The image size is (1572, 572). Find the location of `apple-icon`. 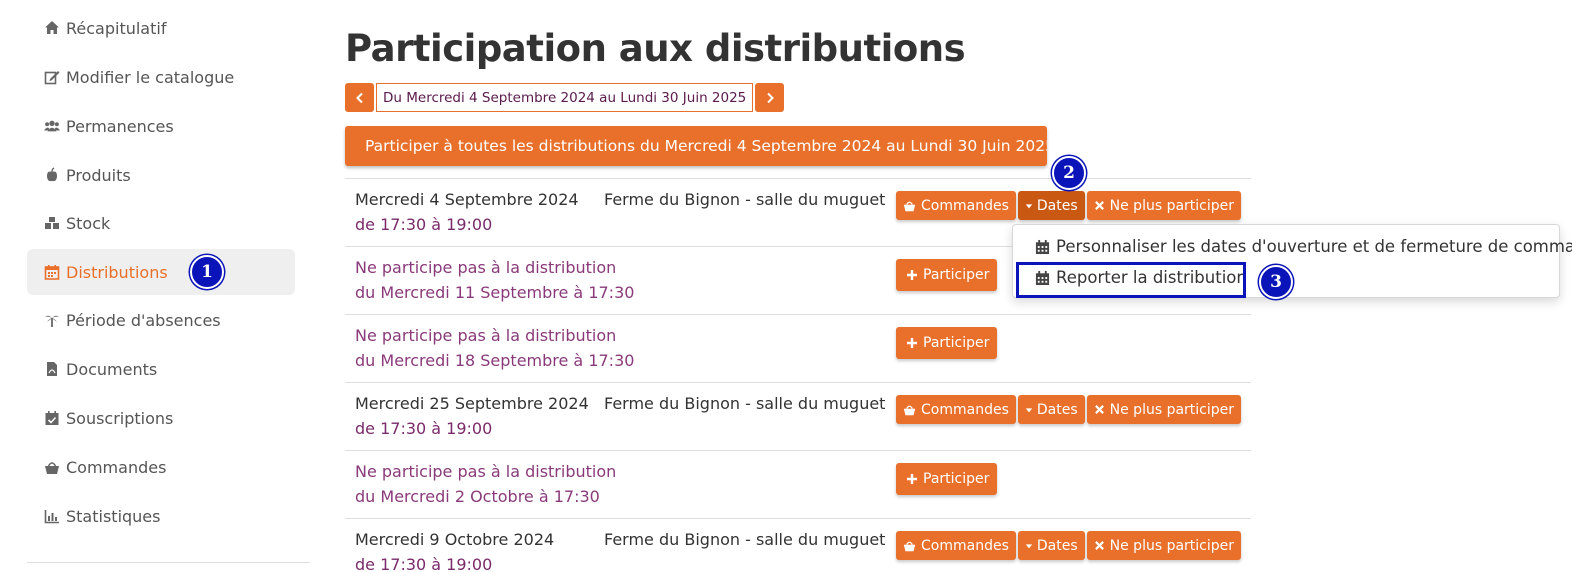

apple-icon is located at coordinates (52, 175).